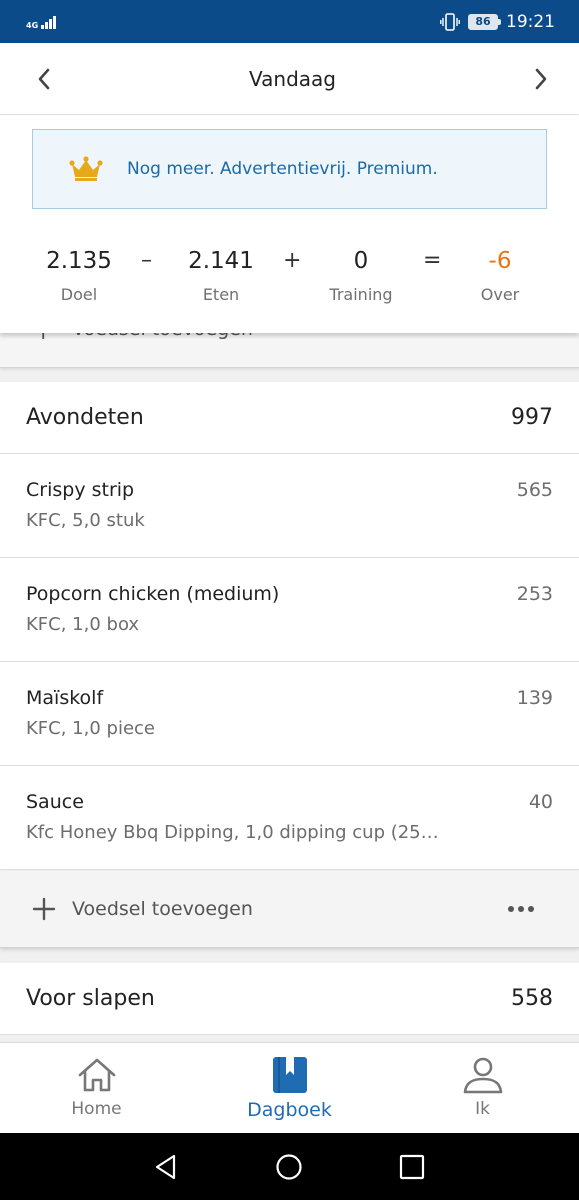  I want to click on crown-icon, so click(86, 168).